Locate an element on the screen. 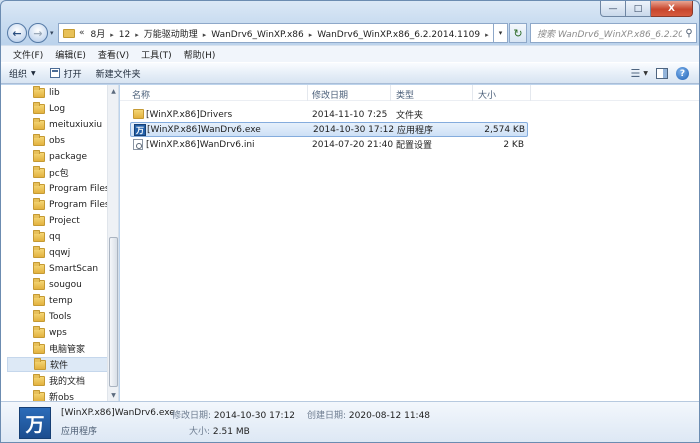 The width and height of the screenshot is (700, 443). close-button: X is located at coordinates (672, 9).